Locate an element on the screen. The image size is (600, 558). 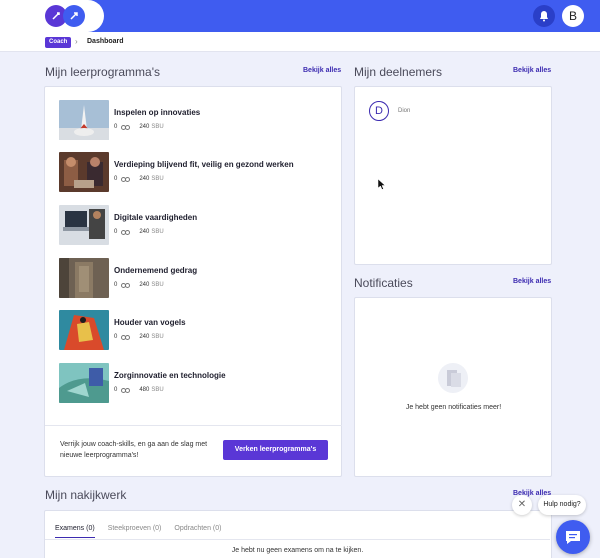
review-title: Mijn nakijkwerk is located at coordinates (86, 495).